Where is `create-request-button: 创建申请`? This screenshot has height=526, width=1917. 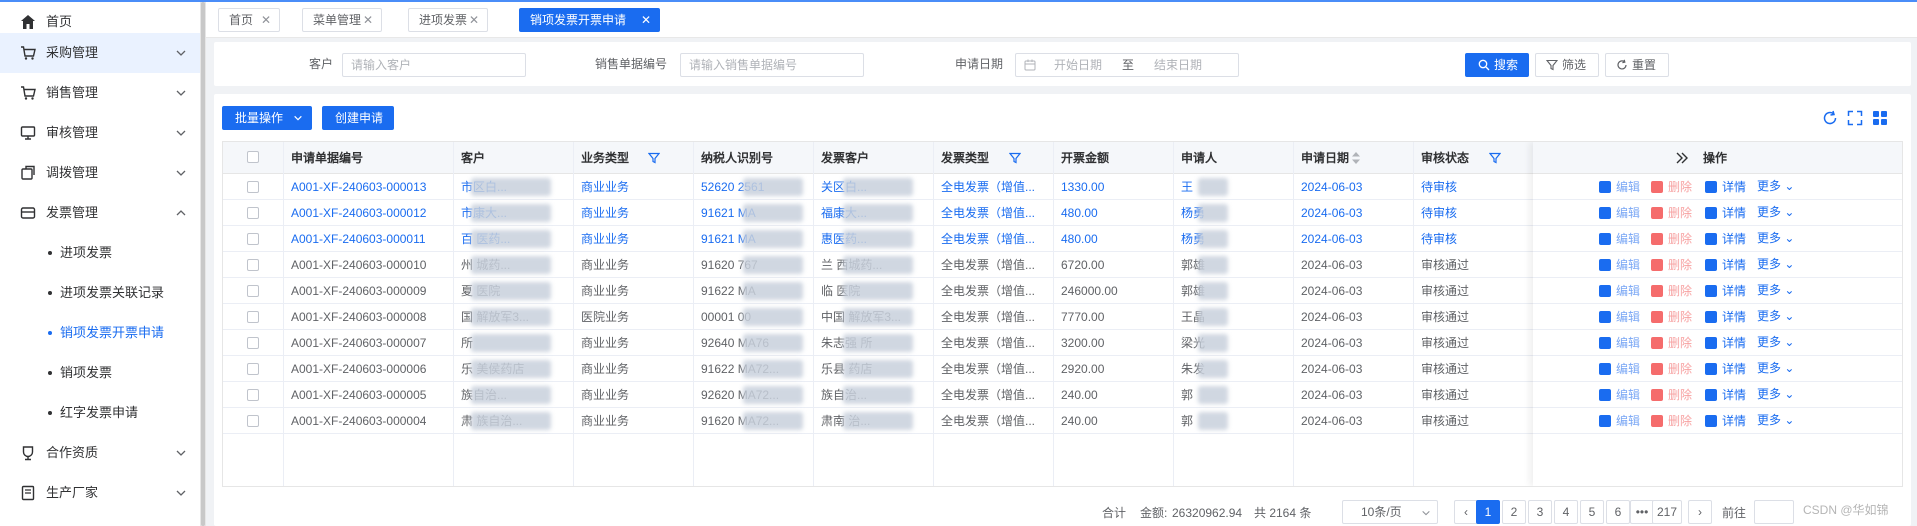 create-request-button: 创建申请 is located at coordinates (358, 118).